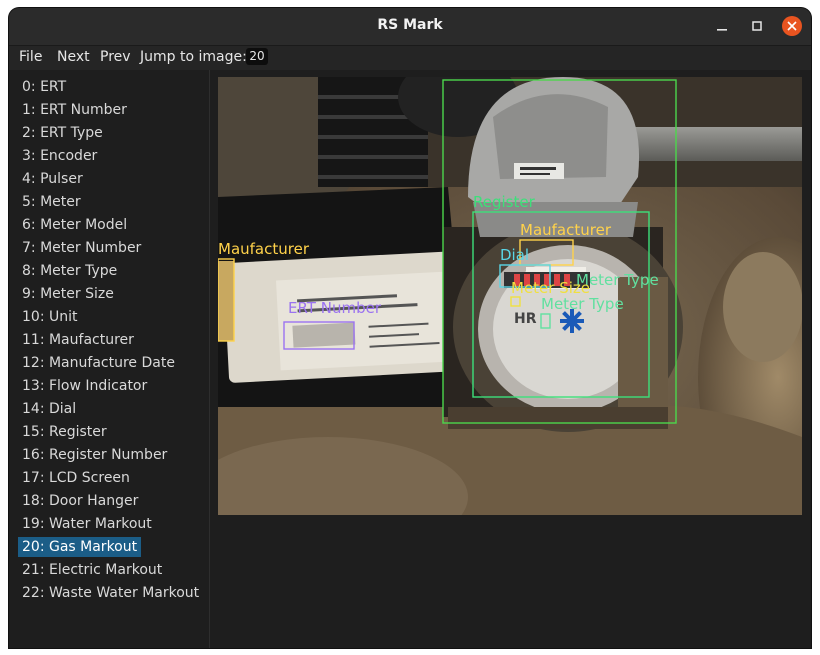  I want to click on label-list-item: 1: ERT Number, so click(74, 110).